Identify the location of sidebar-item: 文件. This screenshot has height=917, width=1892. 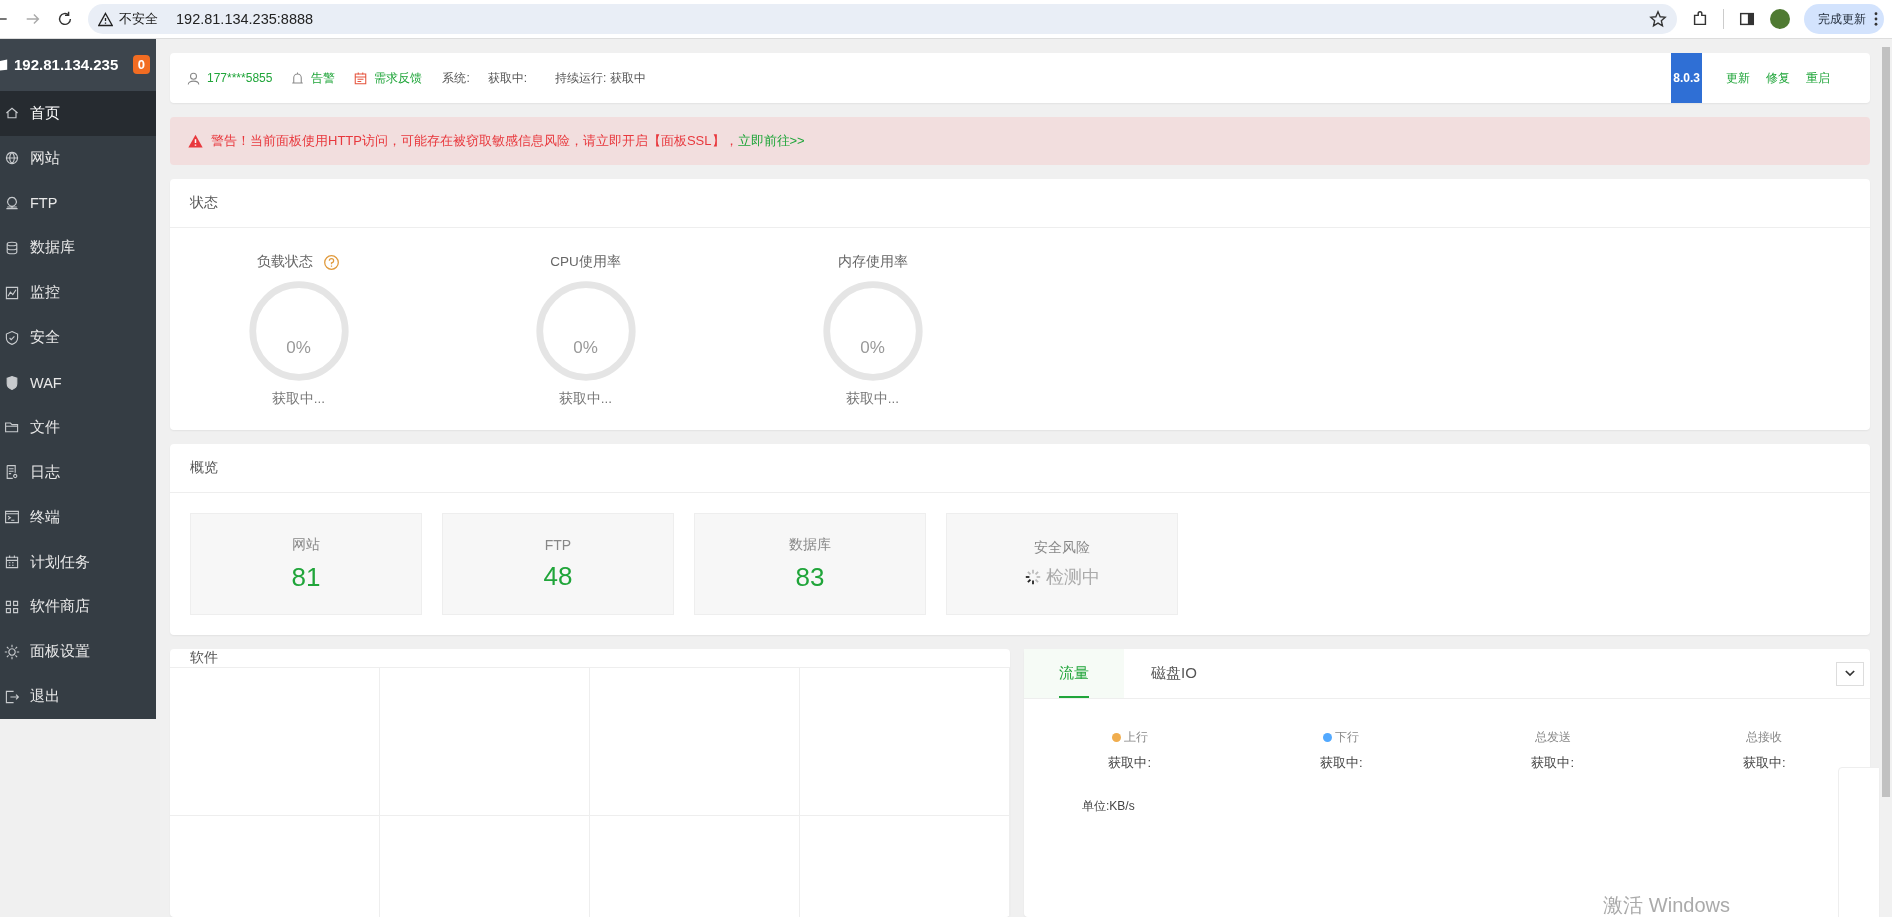
(78, 427).